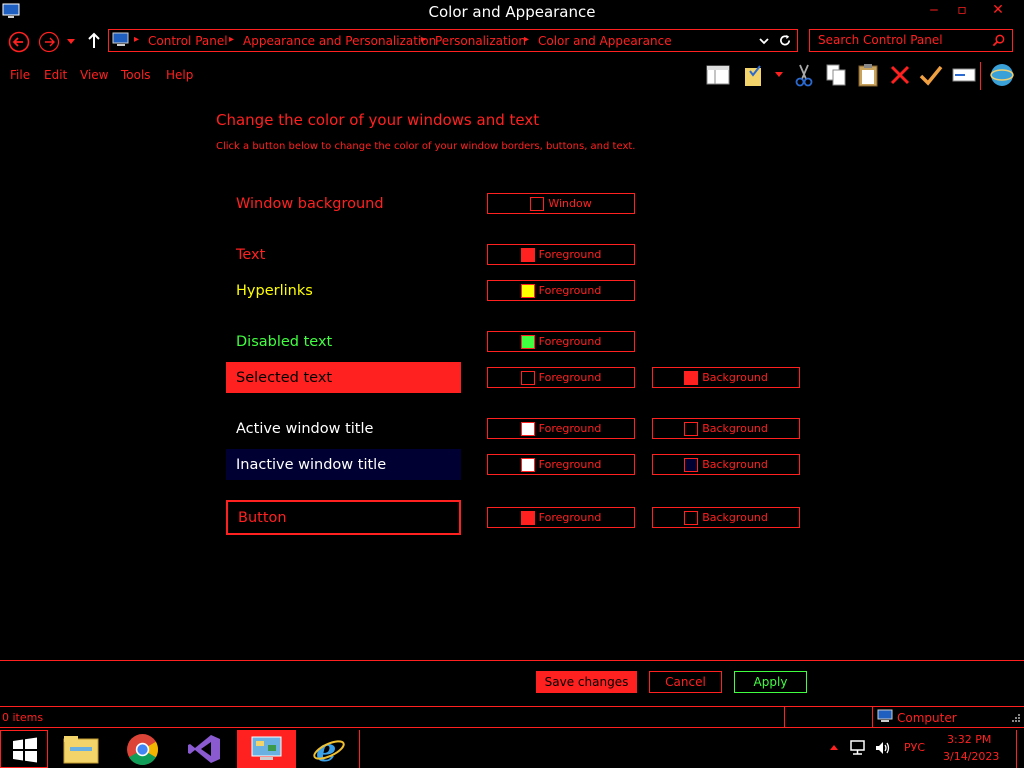 The height and width of the screenshot is (768, 1024). What do you see at coordinates (94, 75) in the screenshot?
I see `menu-view: View` at bounding box center [94, 75].